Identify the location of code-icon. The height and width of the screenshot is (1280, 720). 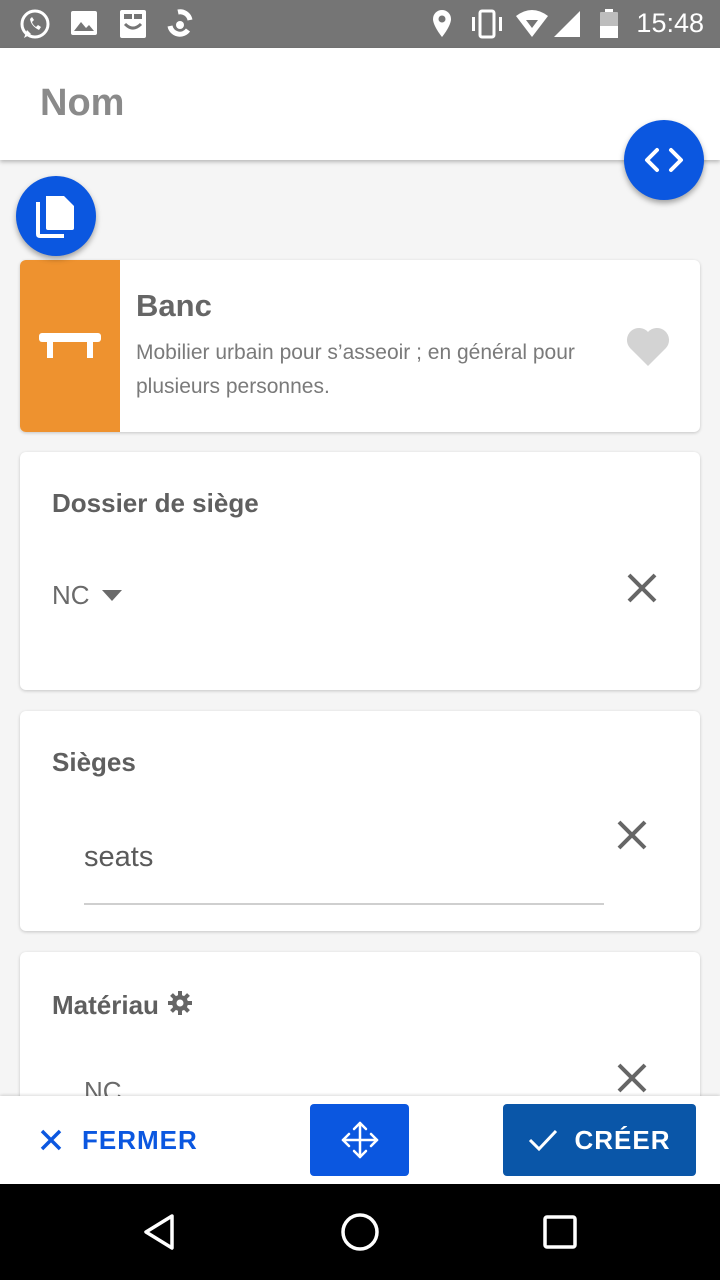
(664, 160).